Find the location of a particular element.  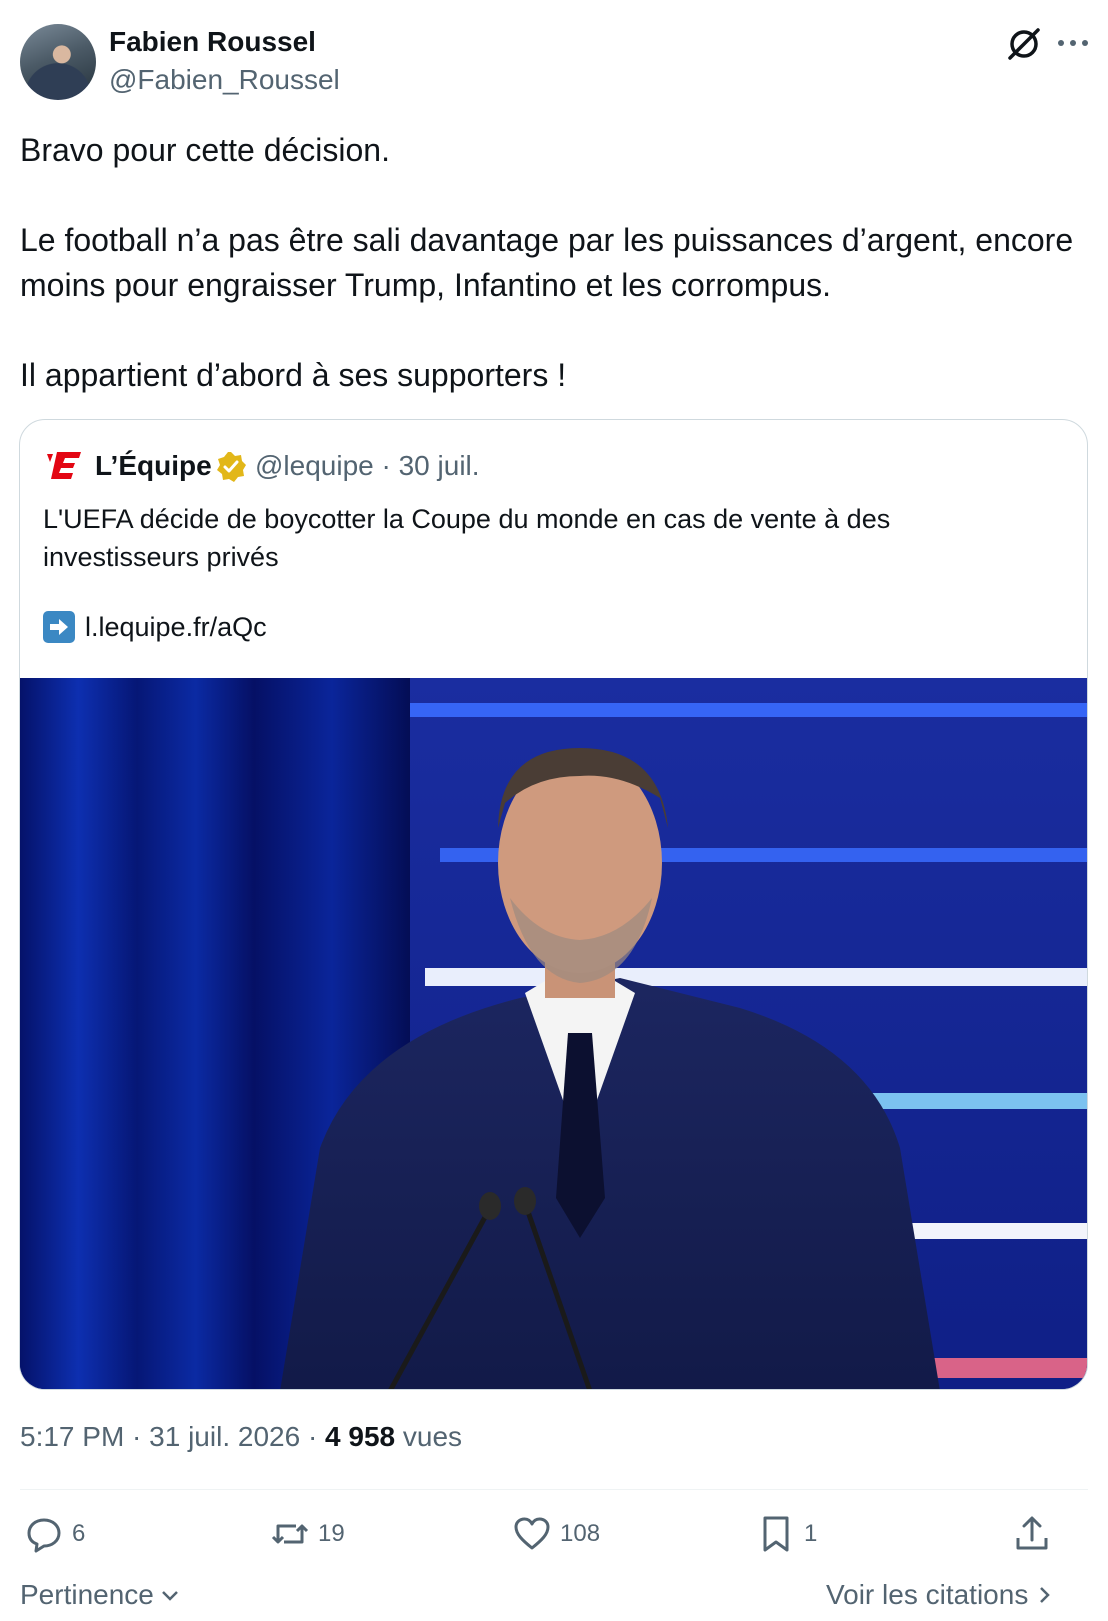

quoted-author-name: L’Équipe is located at coordinates (153, 466).